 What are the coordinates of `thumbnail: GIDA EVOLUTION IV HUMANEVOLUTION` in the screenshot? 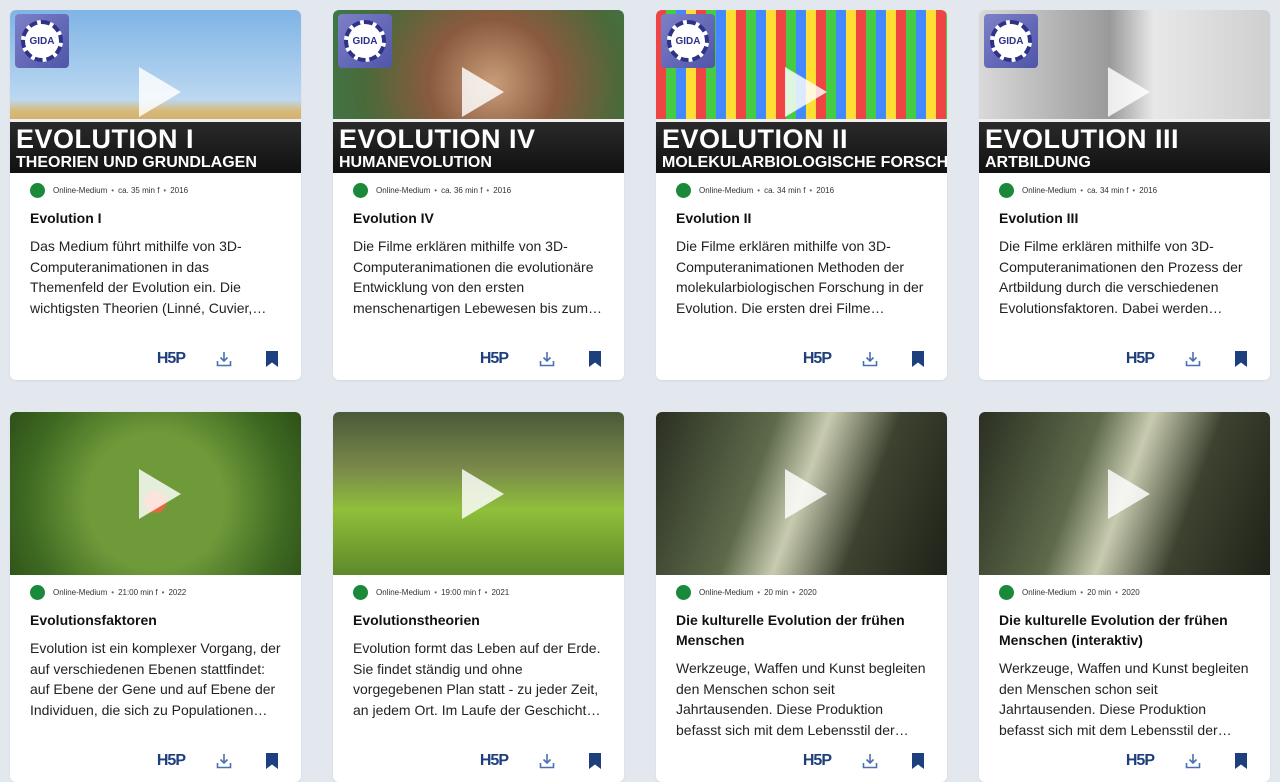 It's located at (478, 91).